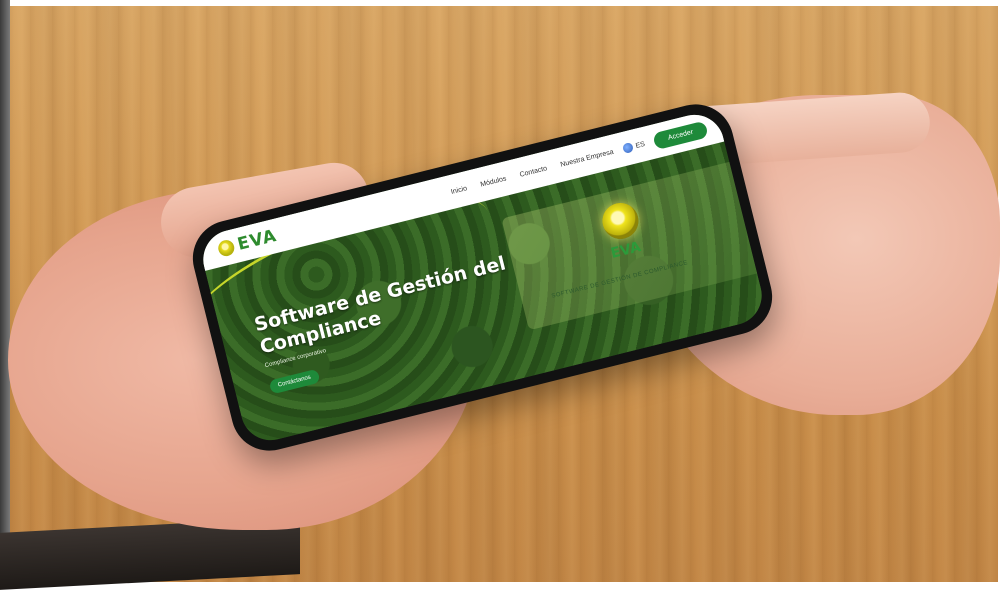  I want to click on logo-text: EVA, so click(257, 240).